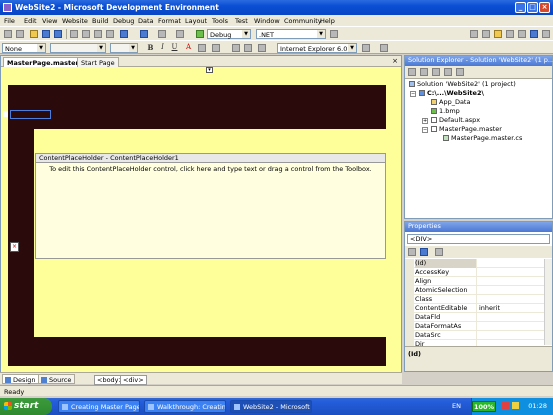  Describe the element at coordinates (236, 48) in the screenshot. I see `bullets-icon` at that location.